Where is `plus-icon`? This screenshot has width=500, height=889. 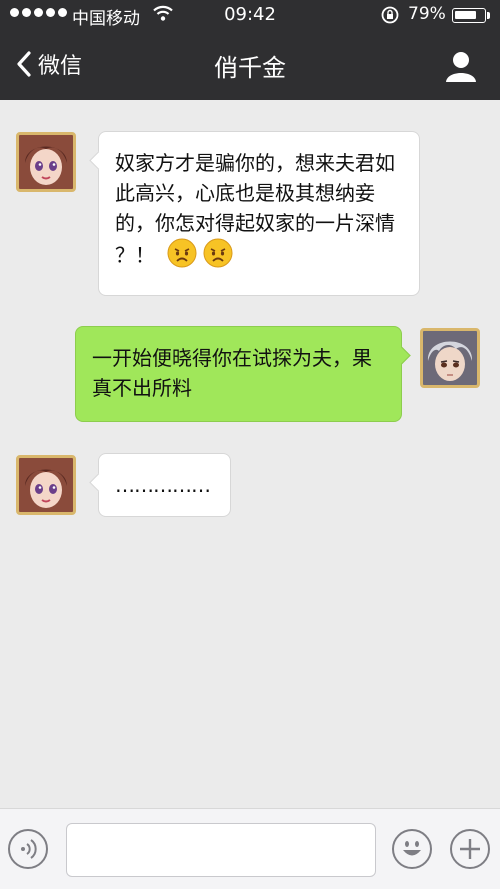 plus-icon is located at coordinates (470, 849).